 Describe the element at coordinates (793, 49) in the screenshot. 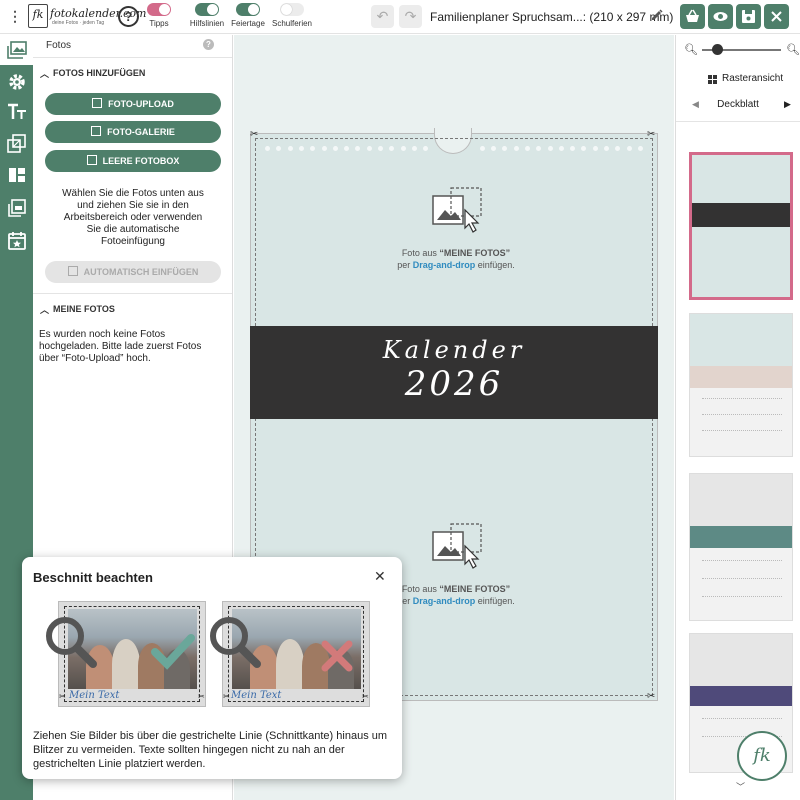

I see `zoom-in-icon: 🔍︎` at that location.